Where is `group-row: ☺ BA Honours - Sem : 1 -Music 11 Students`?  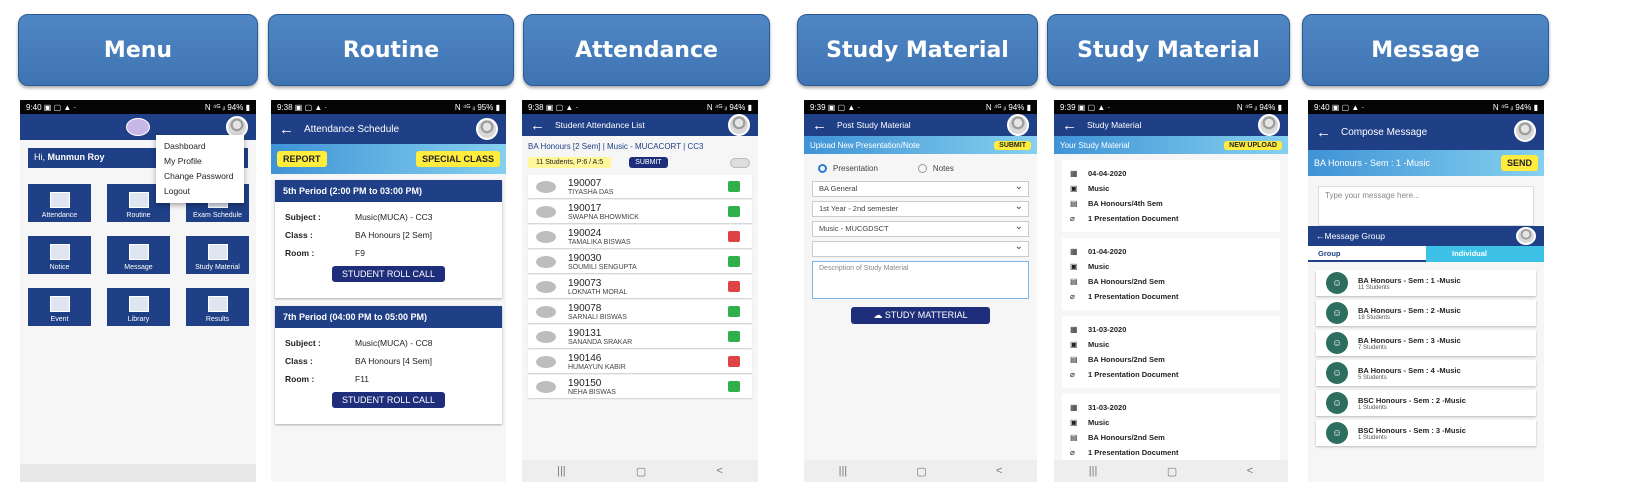
group-row: ☺ BA Honours - Sem : 1 -Music 11 Students is located at coordinates (1426, 283).